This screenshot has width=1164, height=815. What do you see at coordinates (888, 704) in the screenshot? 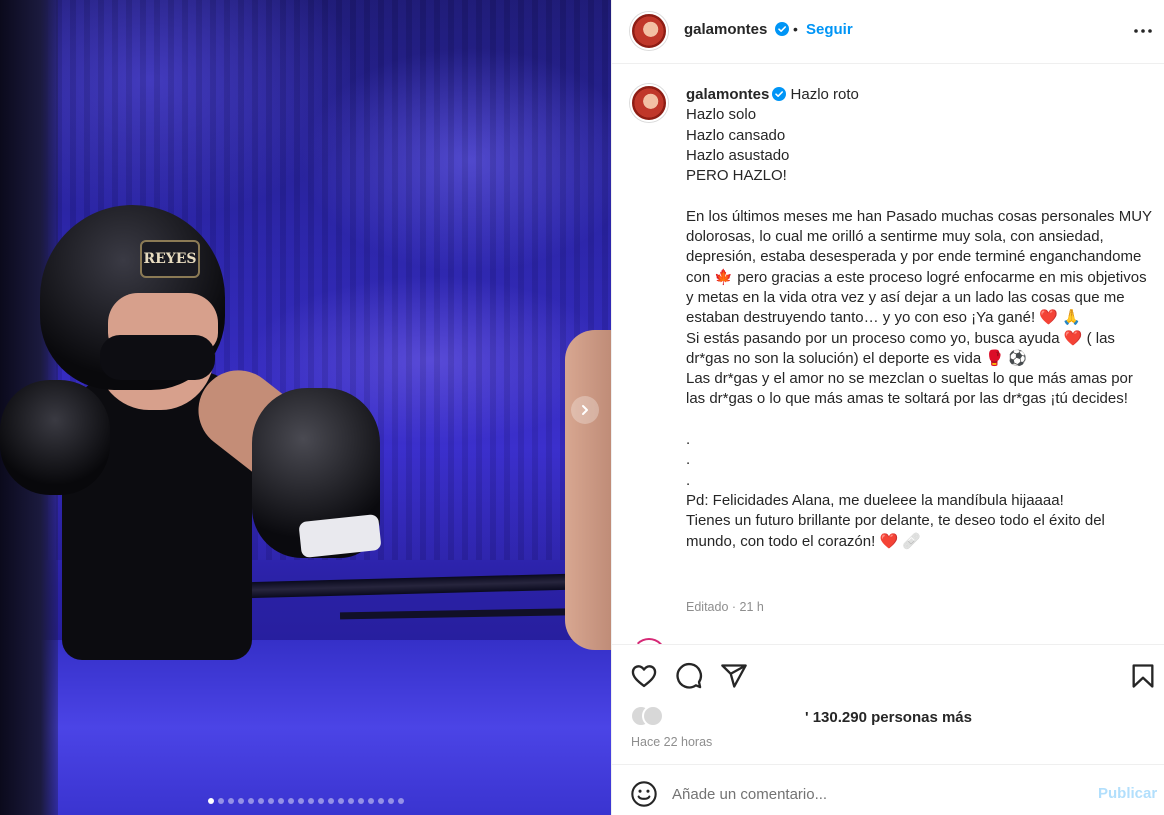
I see `post-actions: ' 130.290 personas más Hace 22 horas` at bounding box center [888, 704].